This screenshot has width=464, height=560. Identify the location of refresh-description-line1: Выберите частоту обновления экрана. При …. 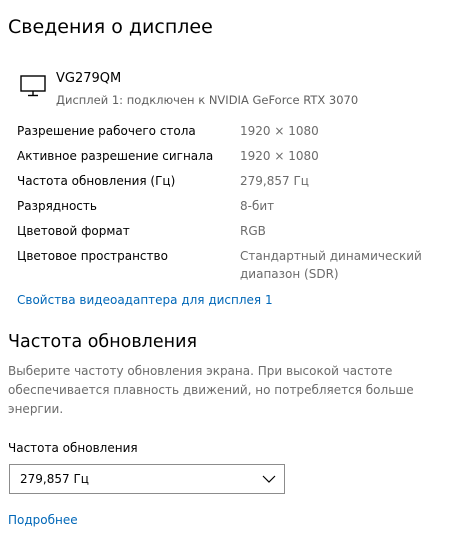
(200, 371).